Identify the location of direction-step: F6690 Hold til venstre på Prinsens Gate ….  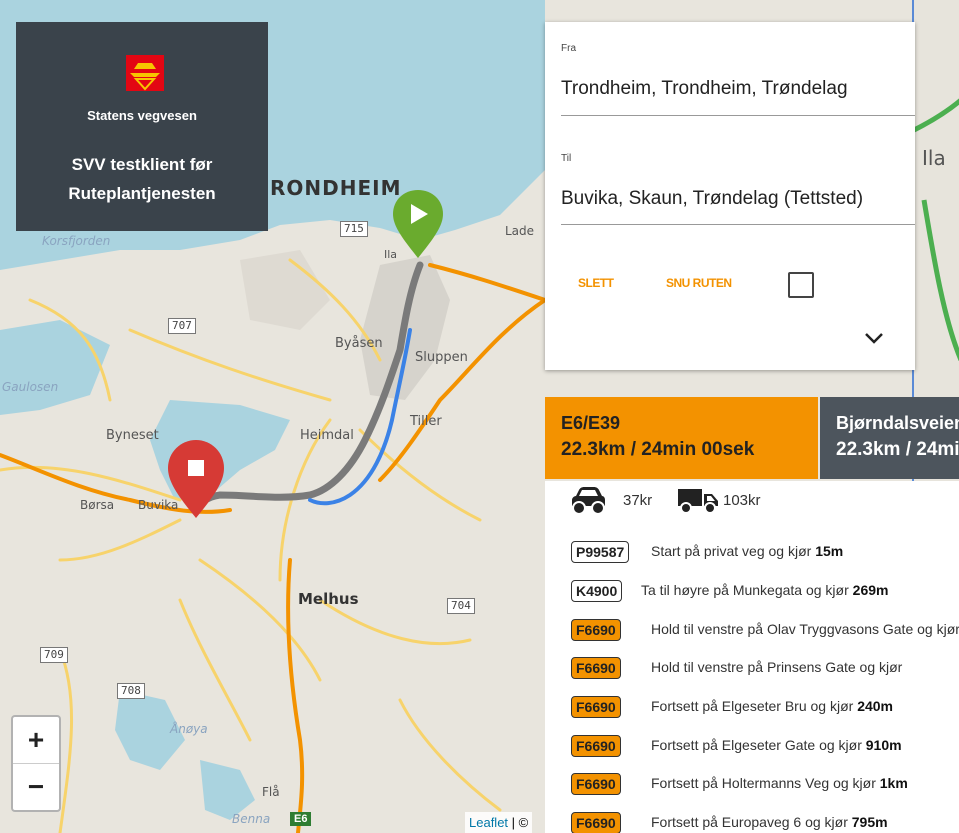
(752, 667).